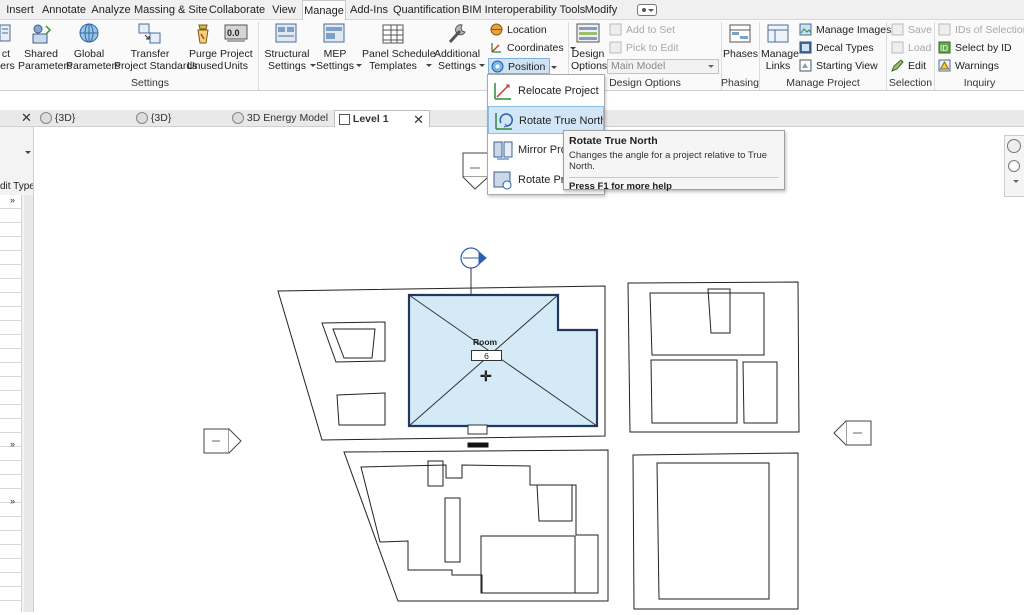 The height and width of the screenshot is (615, 1024). I want to click on type-selector-arrow-icon, so click(28, 152).